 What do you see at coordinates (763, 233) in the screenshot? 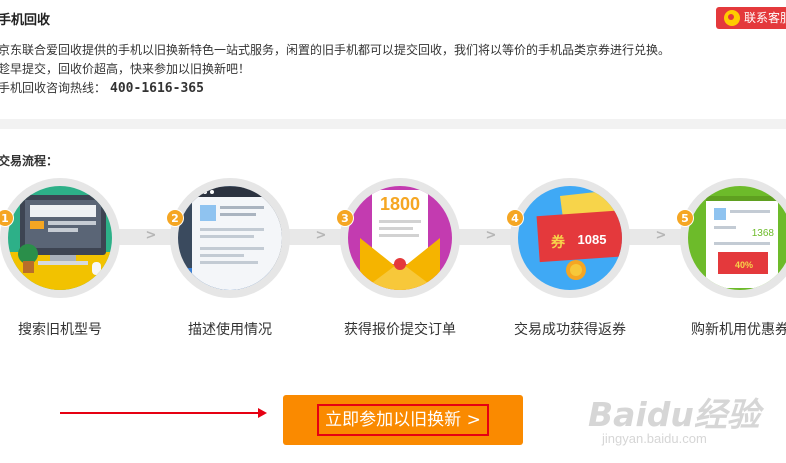
I see `receipt-value: 1368` at bounding box center [763, 233].